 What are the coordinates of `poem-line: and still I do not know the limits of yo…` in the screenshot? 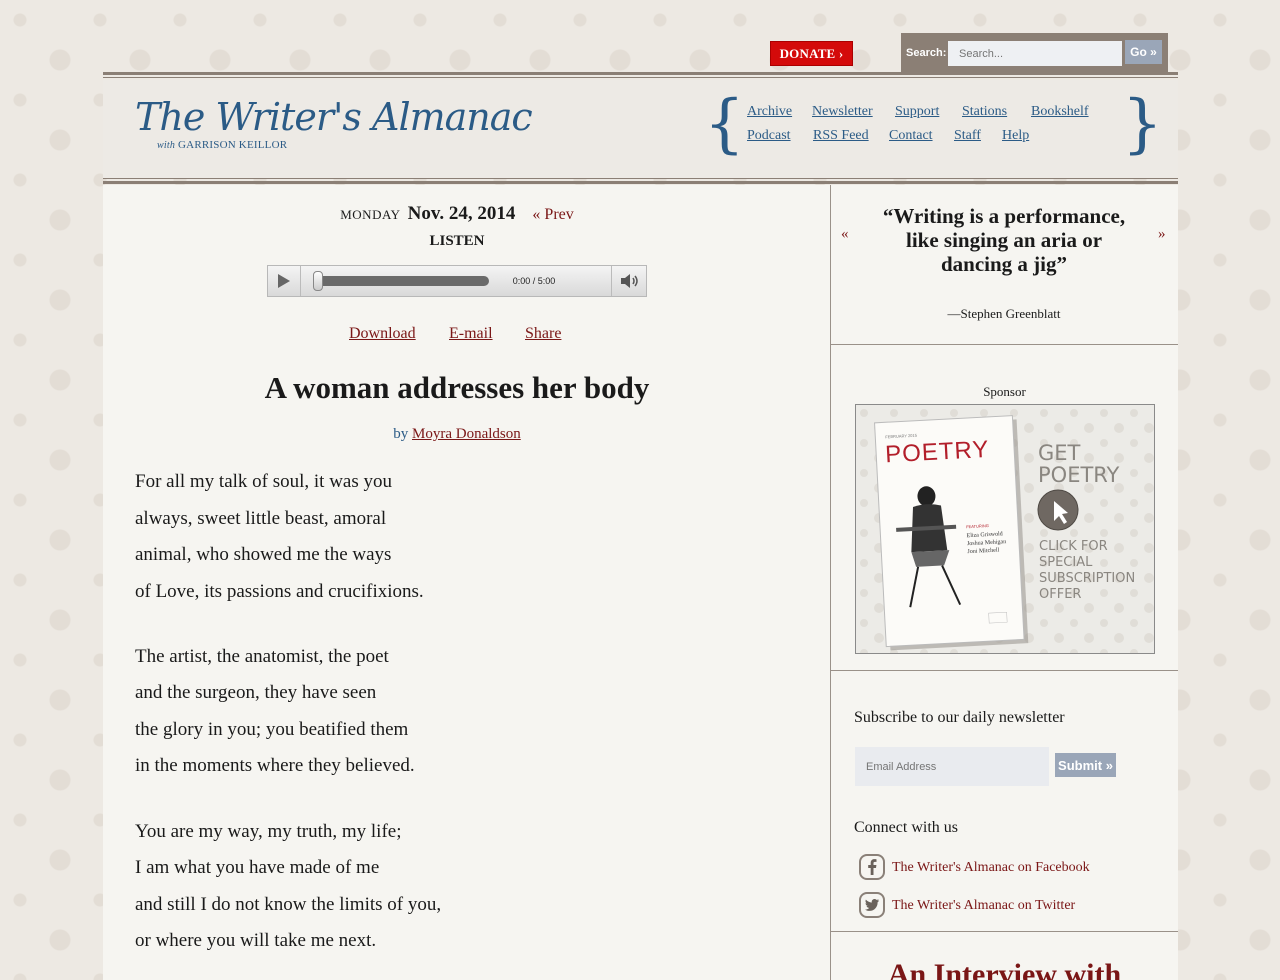 It's located at (288, 904).